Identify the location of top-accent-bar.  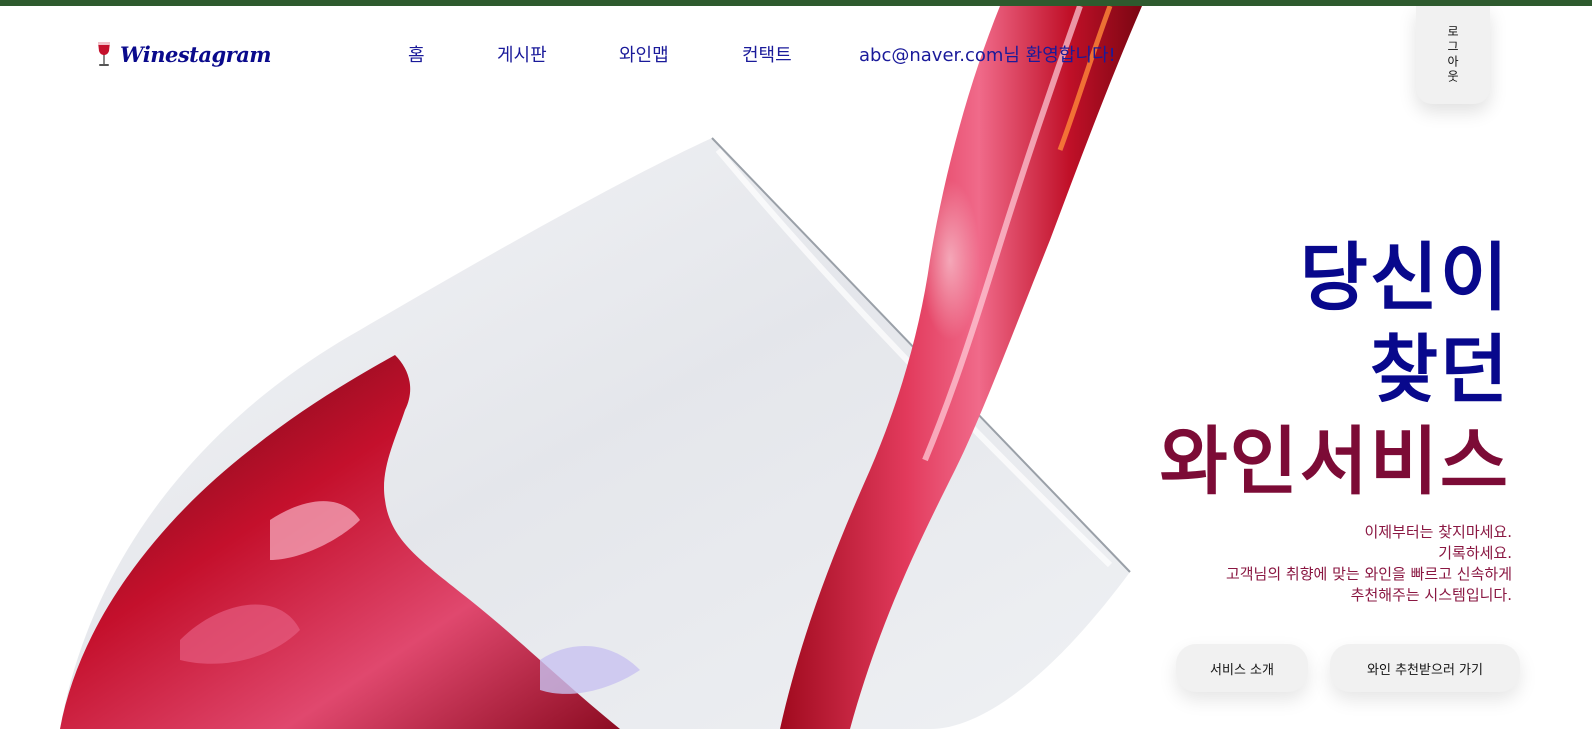
(796, 3).